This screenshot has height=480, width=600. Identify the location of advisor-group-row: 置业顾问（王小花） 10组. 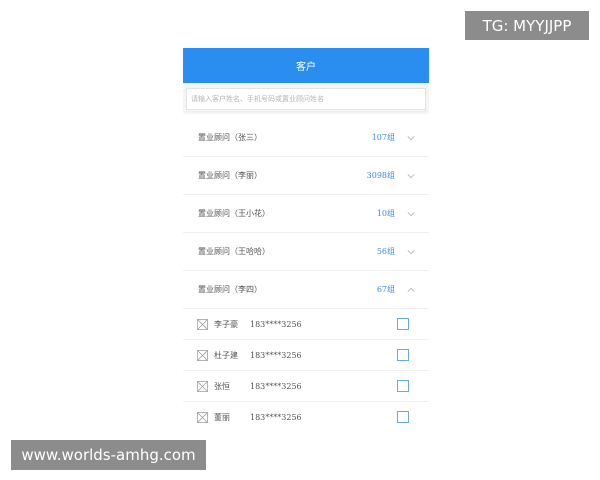
(306, 214).